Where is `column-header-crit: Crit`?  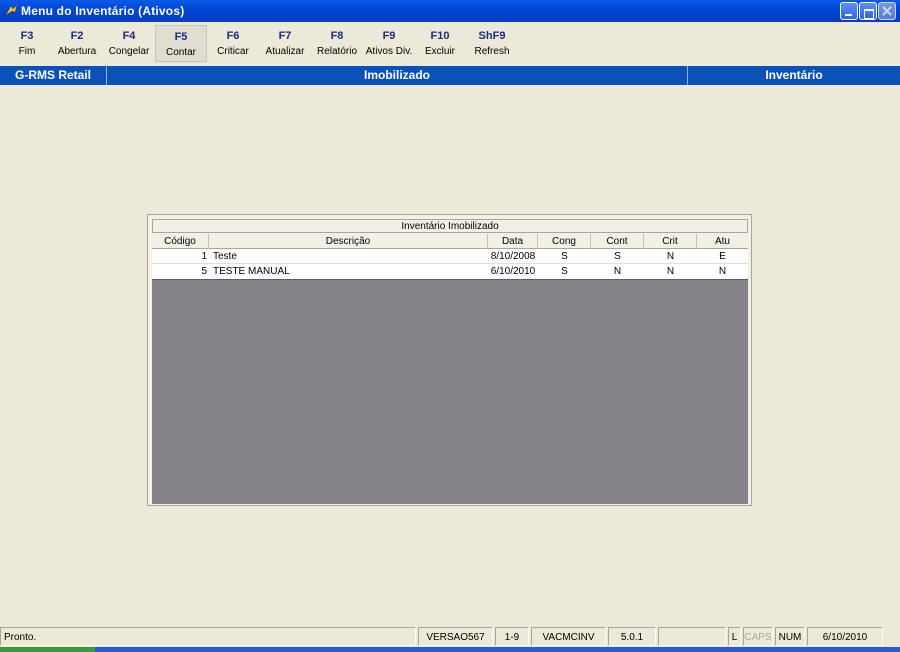
column-header-crit: Crit is located at coordinates (670, 241).